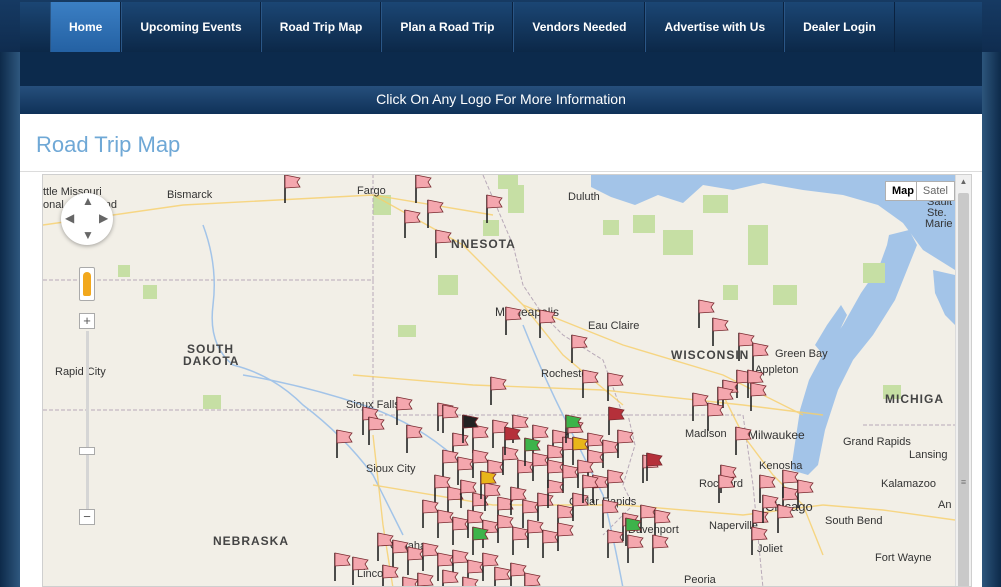 Image resolution: width=1001 pixels, height=587 pixels. I want to click on city-label-bismarck: Bismarck, so click(190, 195).